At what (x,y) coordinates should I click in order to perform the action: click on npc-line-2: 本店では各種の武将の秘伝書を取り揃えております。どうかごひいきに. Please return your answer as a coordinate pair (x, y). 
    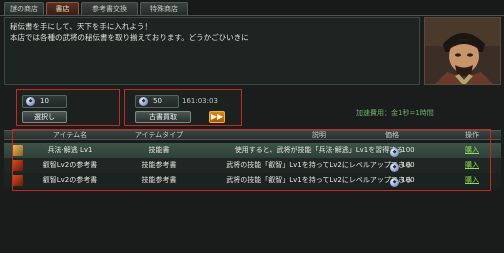
    Looking at the image, I should click on (129, 37).